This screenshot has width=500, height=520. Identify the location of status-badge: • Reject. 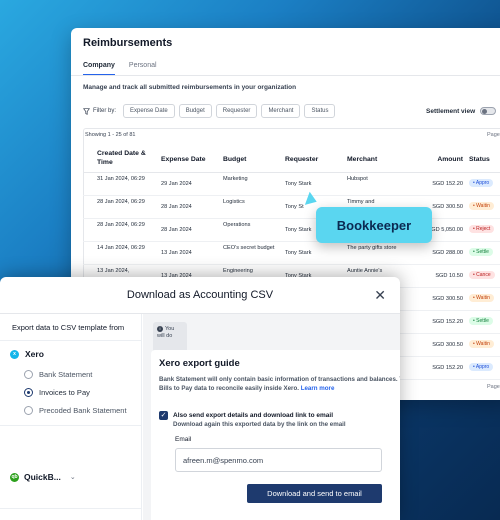
(482, 229).